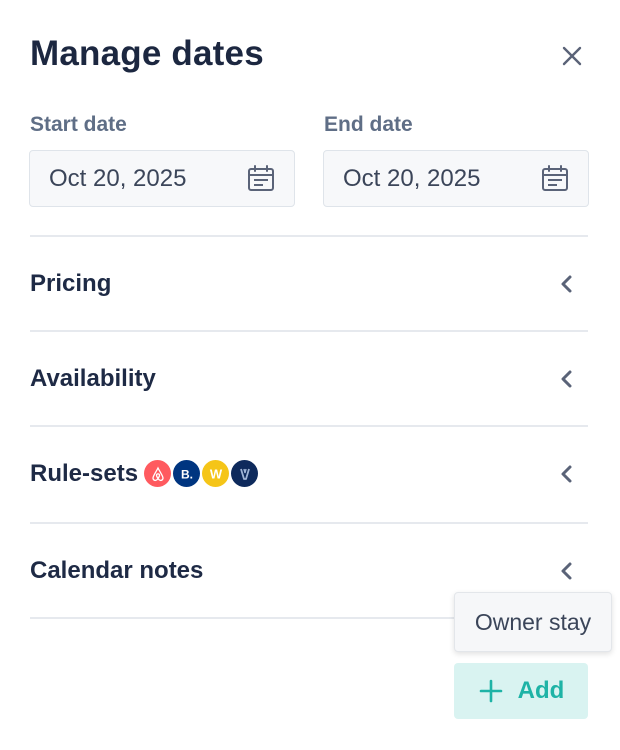  What do you see at coordinates (117, 570) in the screenshot?
I see `section-label: Calendar notes` at bounding box center [117, 570].